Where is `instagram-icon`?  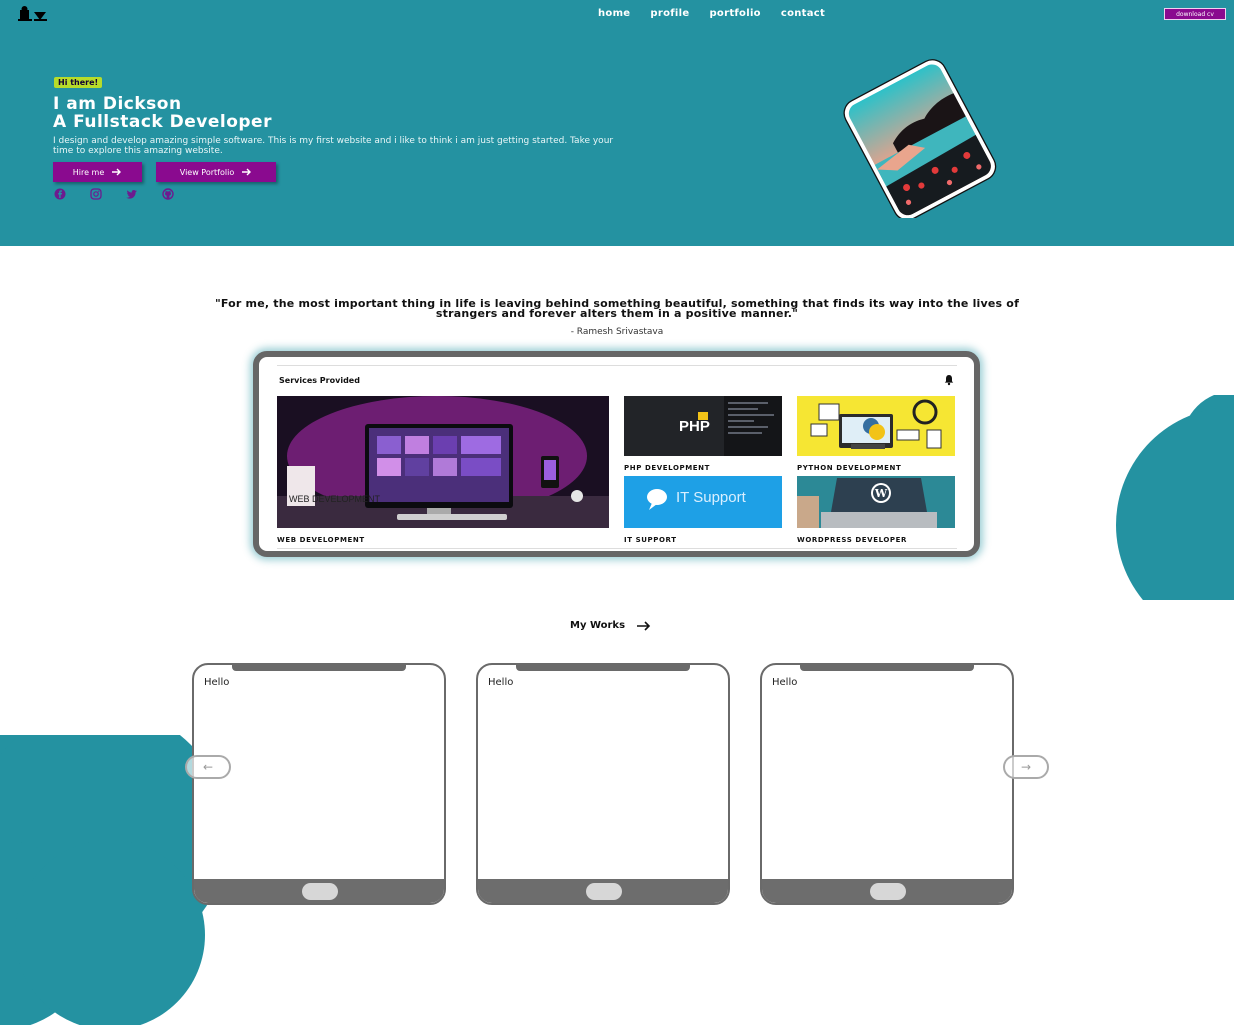
instagram-icon is located at coordinates (96, 194).